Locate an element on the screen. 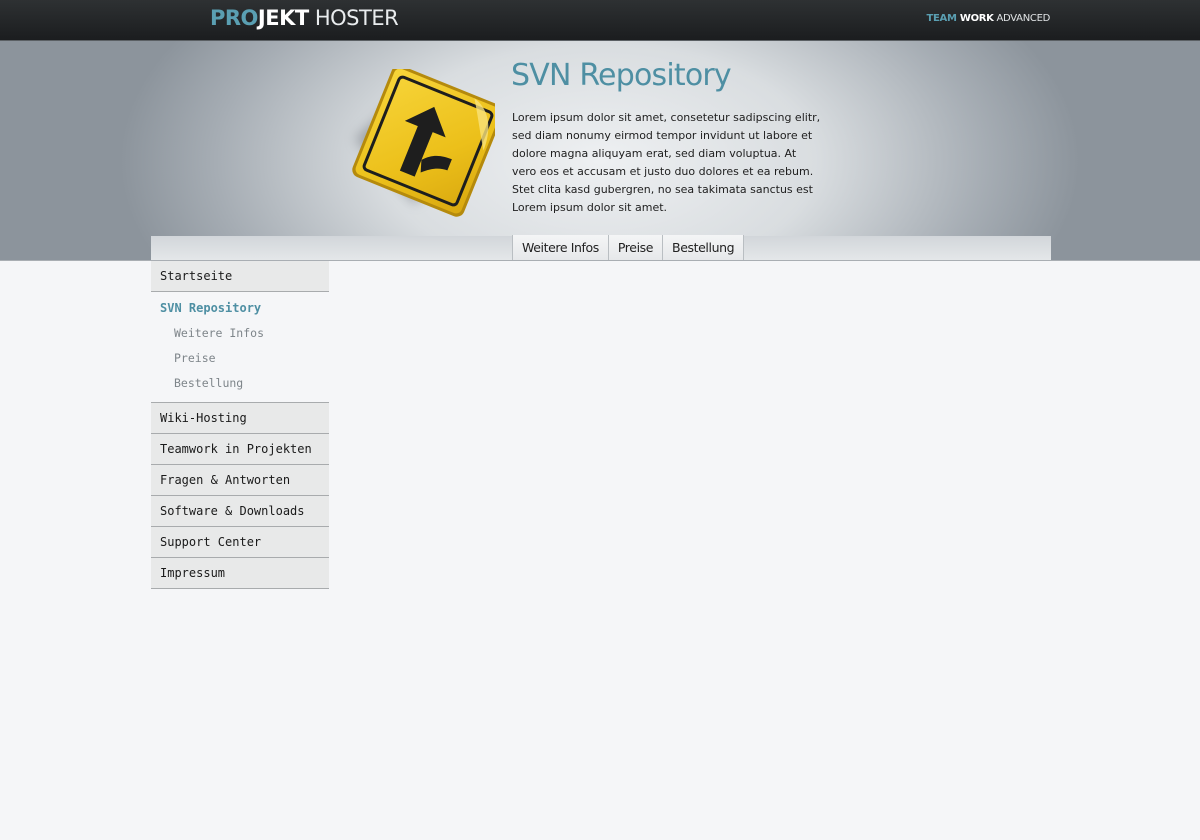  sidebar-item-support: Support Center is located at coordinates (240, 542).